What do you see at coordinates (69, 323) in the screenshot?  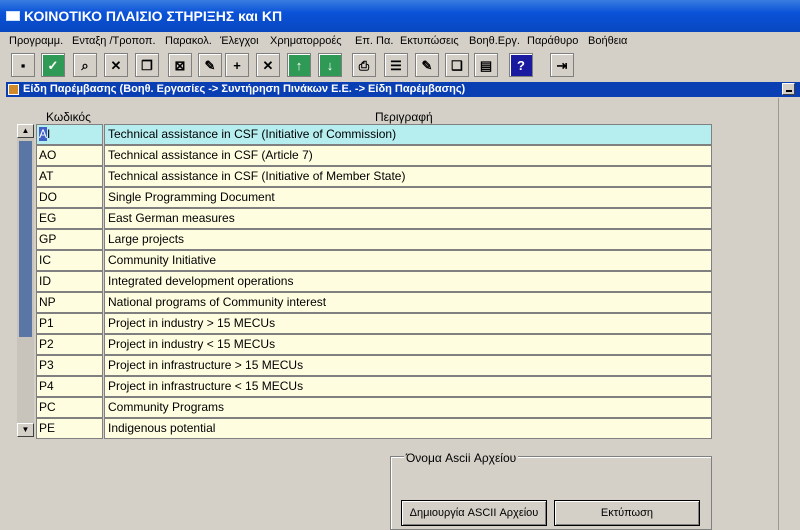 I see `code-cell: P1` at bounding box center [69, 323].